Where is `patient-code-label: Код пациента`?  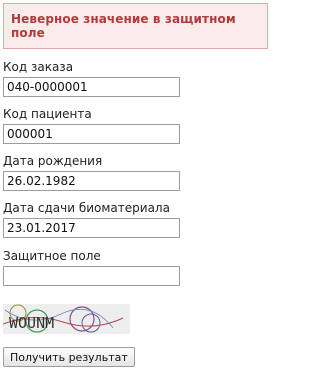 patient-code-label: Код пациента is located at coordinates (47, 114).